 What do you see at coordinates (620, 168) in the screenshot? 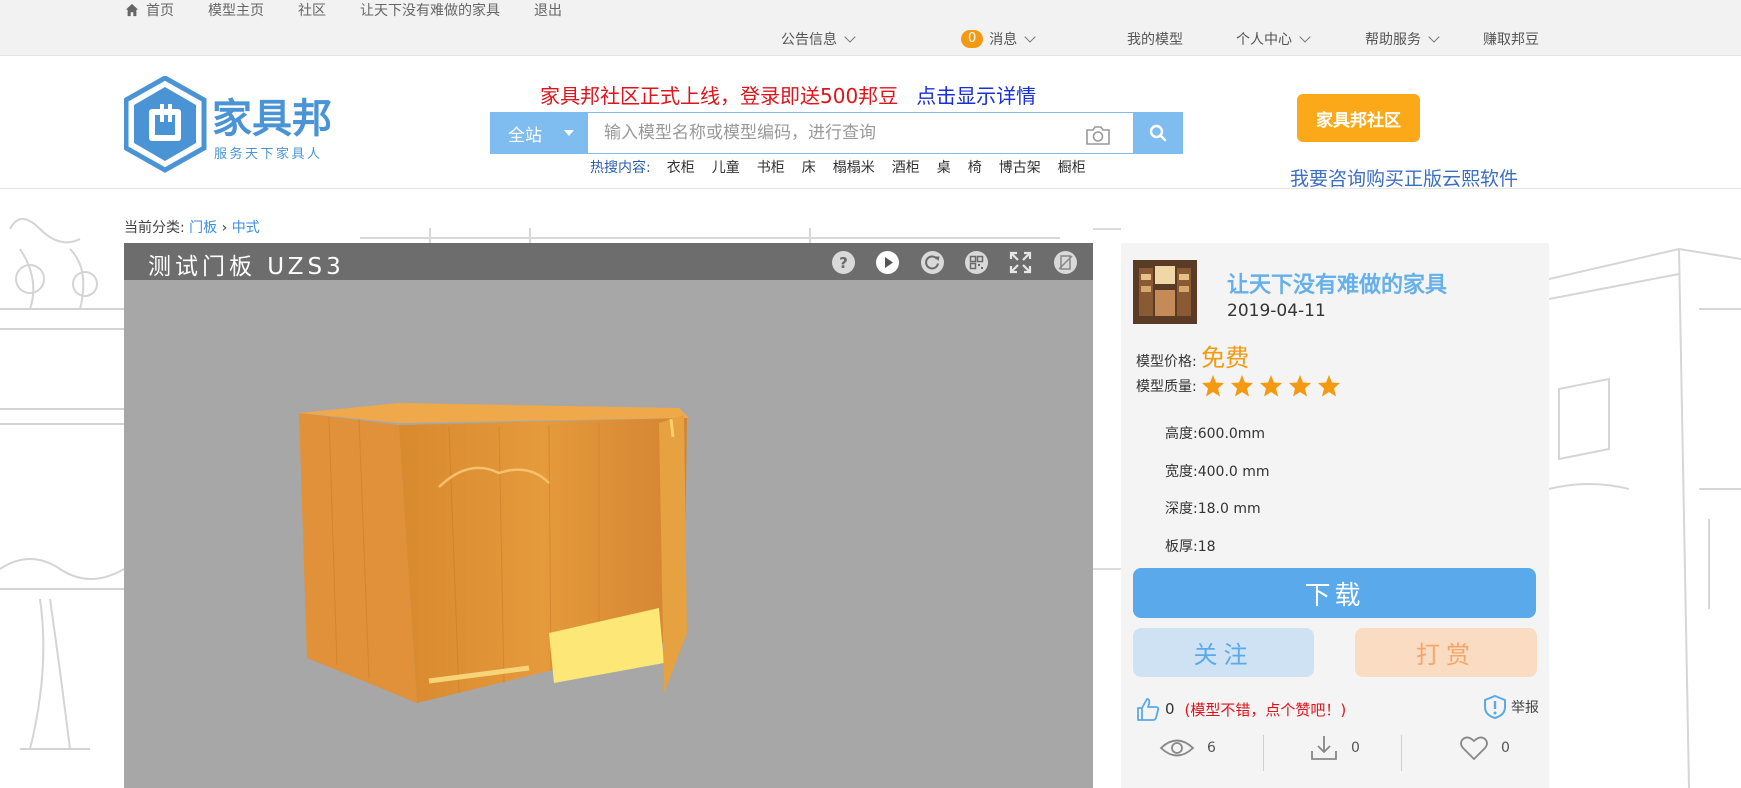
I see `hot-search-label: 热搜内容:` at bounding box center [620, 168].